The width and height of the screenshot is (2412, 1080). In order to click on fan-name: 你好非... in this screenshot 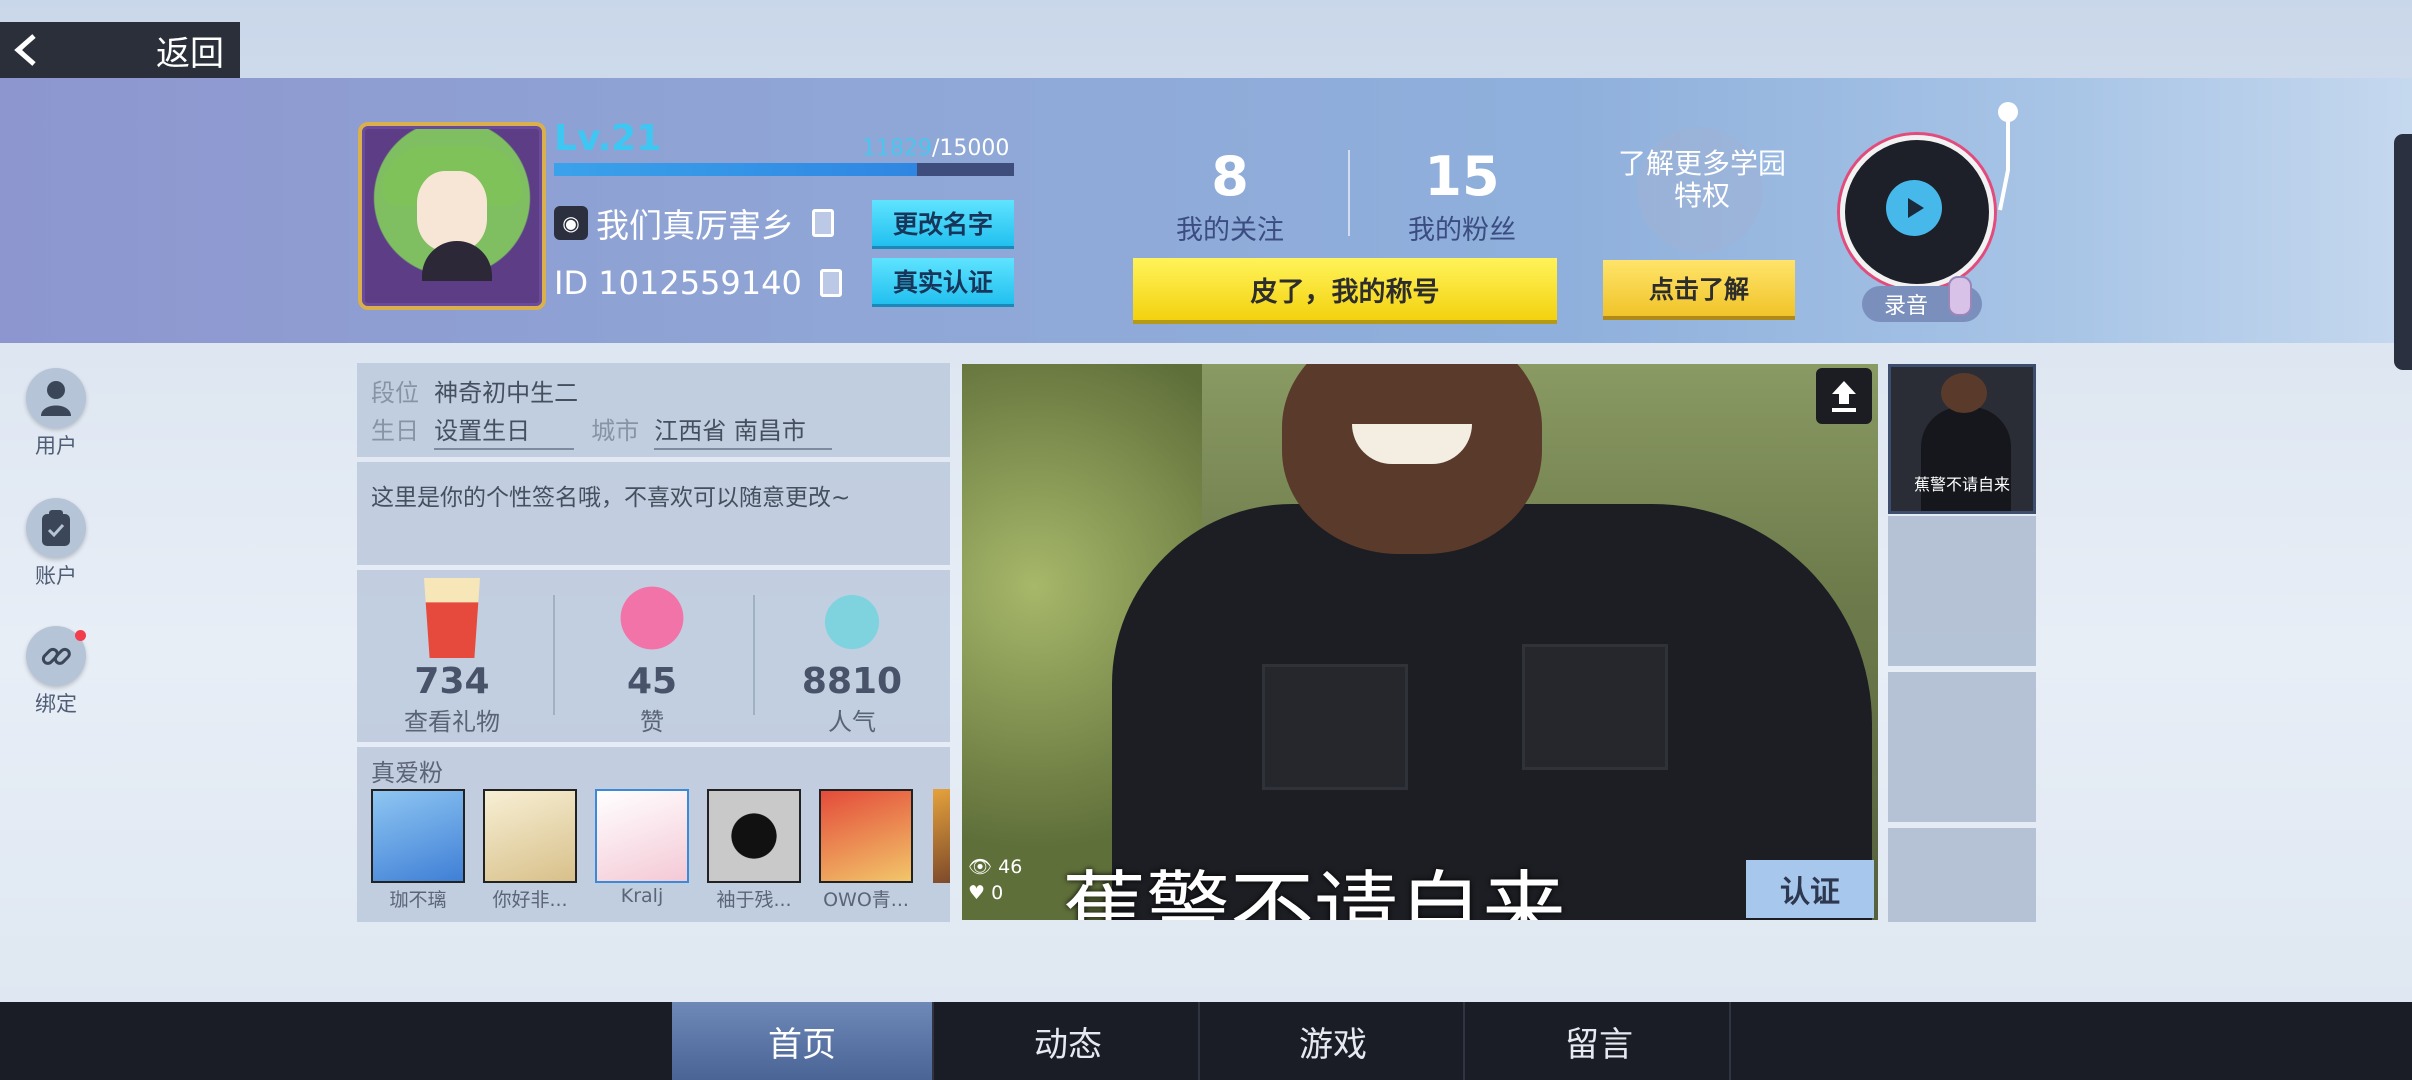, I will do `click(530, 900)`.